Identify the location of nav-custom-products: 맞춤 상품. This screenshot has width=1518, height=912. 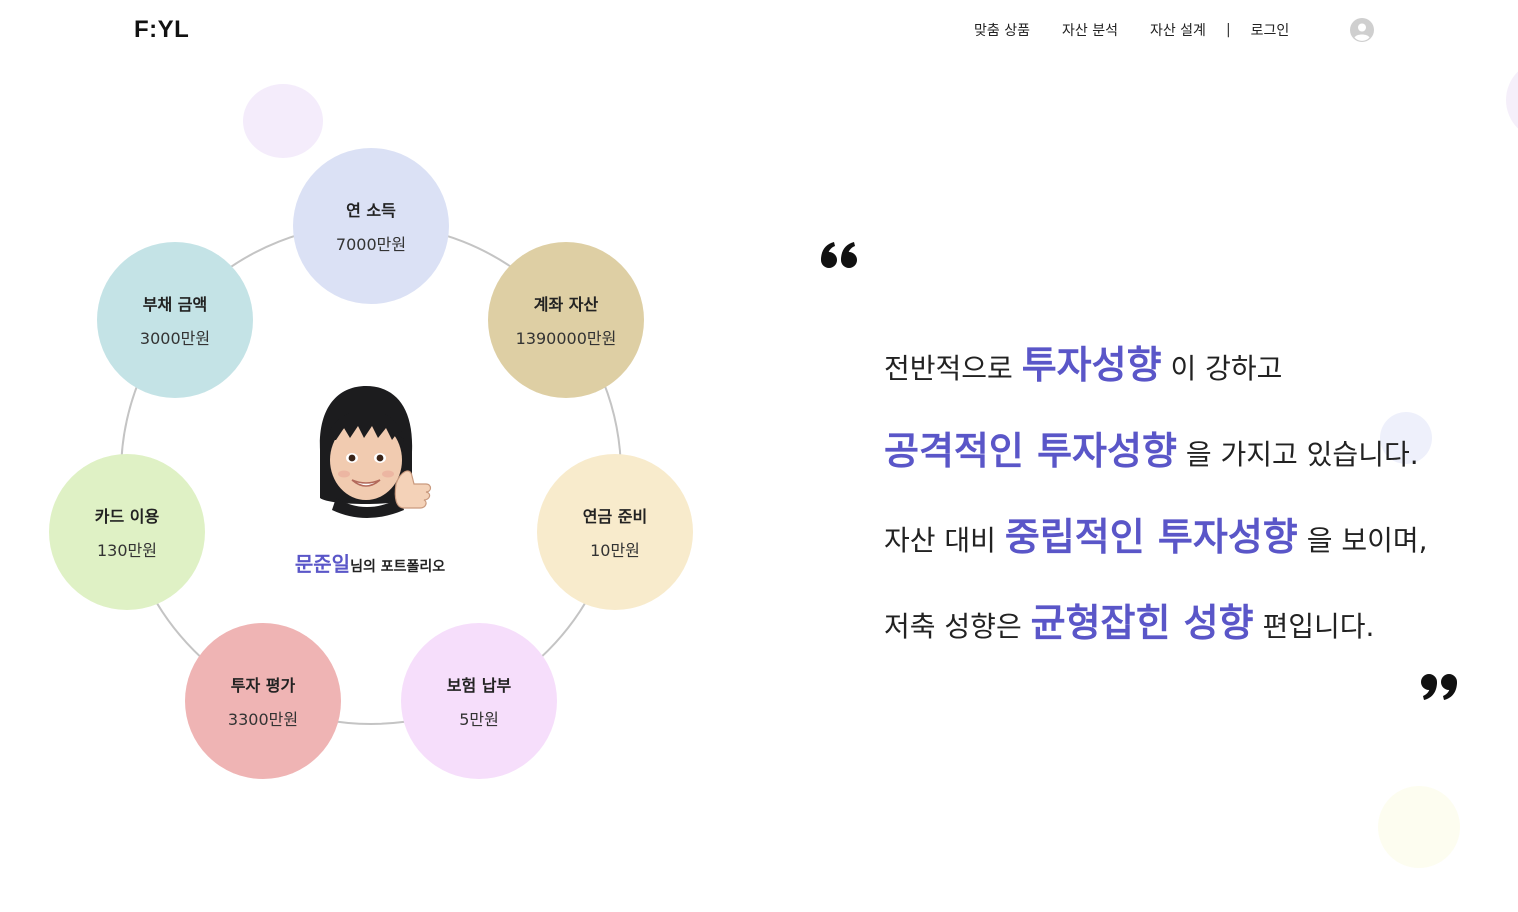
(1002, 30).